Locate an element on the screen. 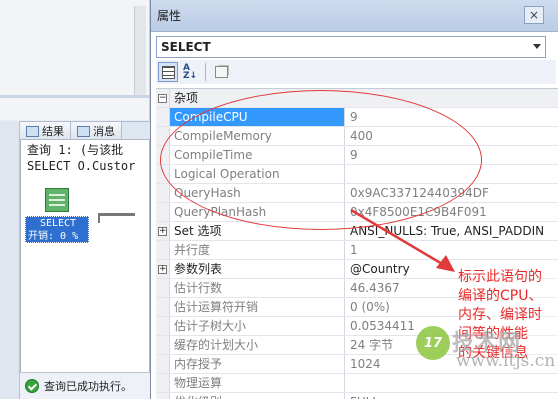 The height and width of the screenshot is (399, 558). plan-node-cost: 开销: 0 % is located at coordinates (53, 236).